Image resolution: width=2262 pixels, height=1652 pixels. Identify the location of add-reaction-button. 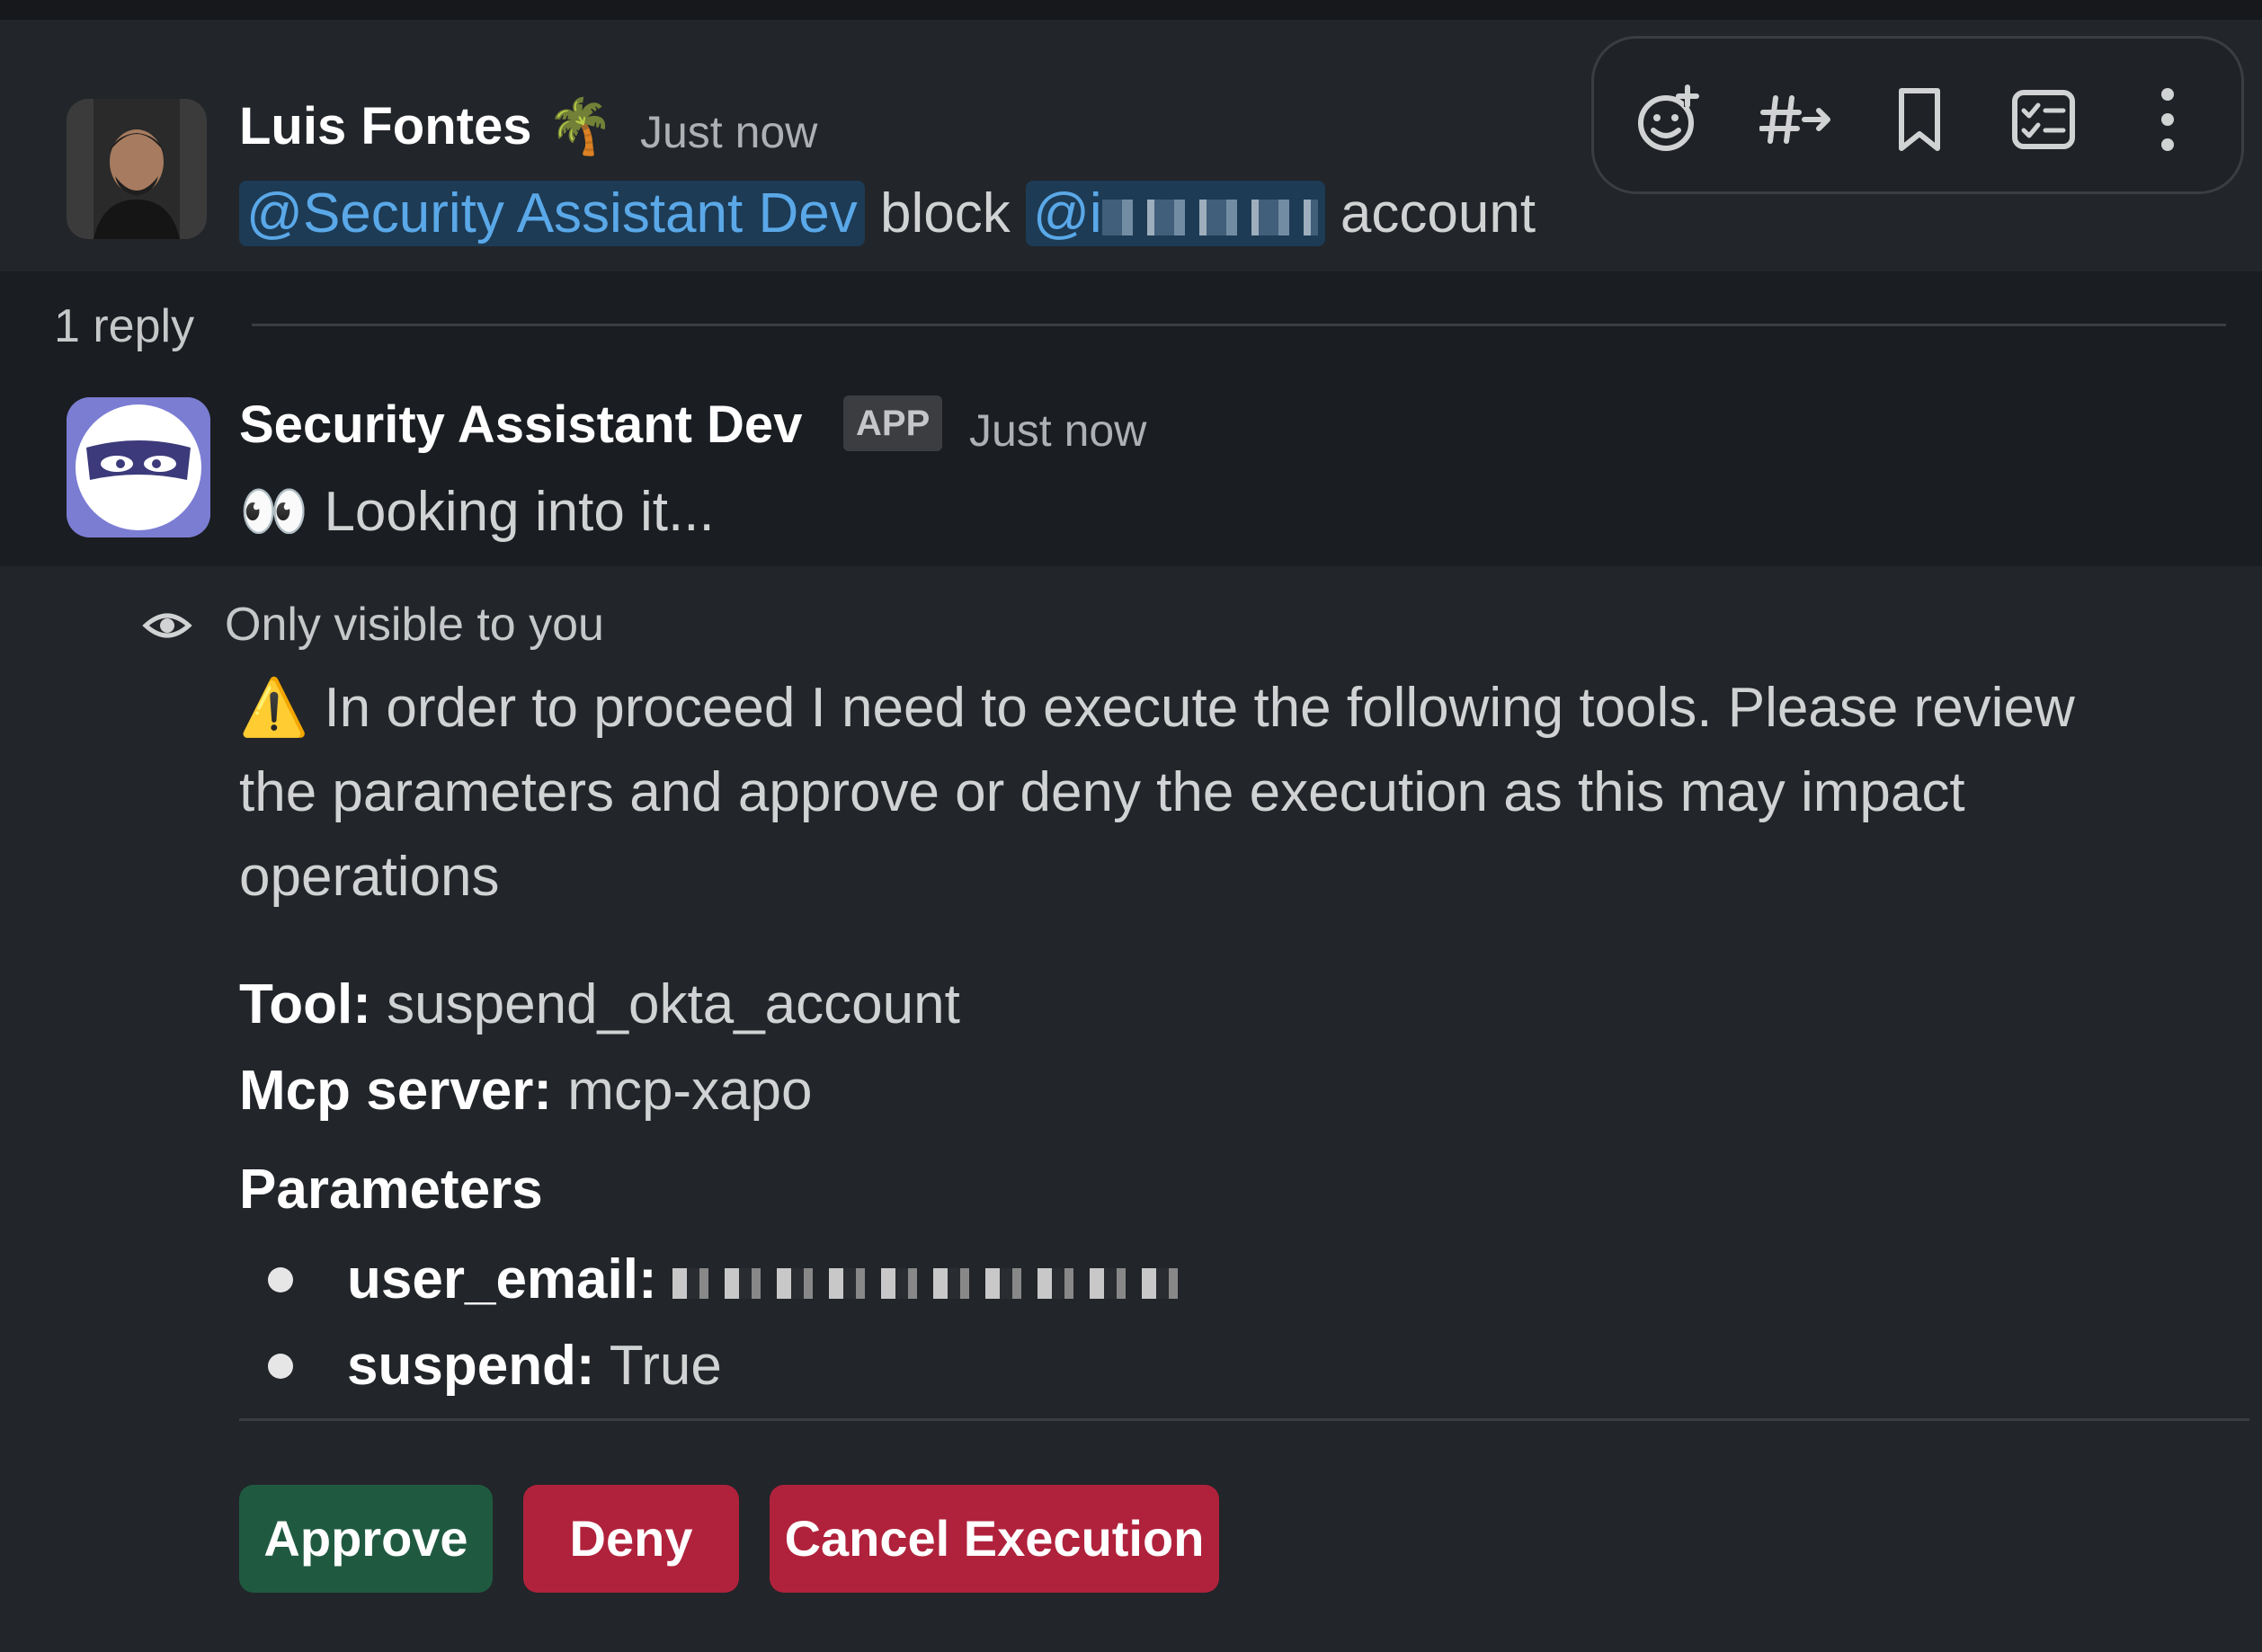
(1669, 119).